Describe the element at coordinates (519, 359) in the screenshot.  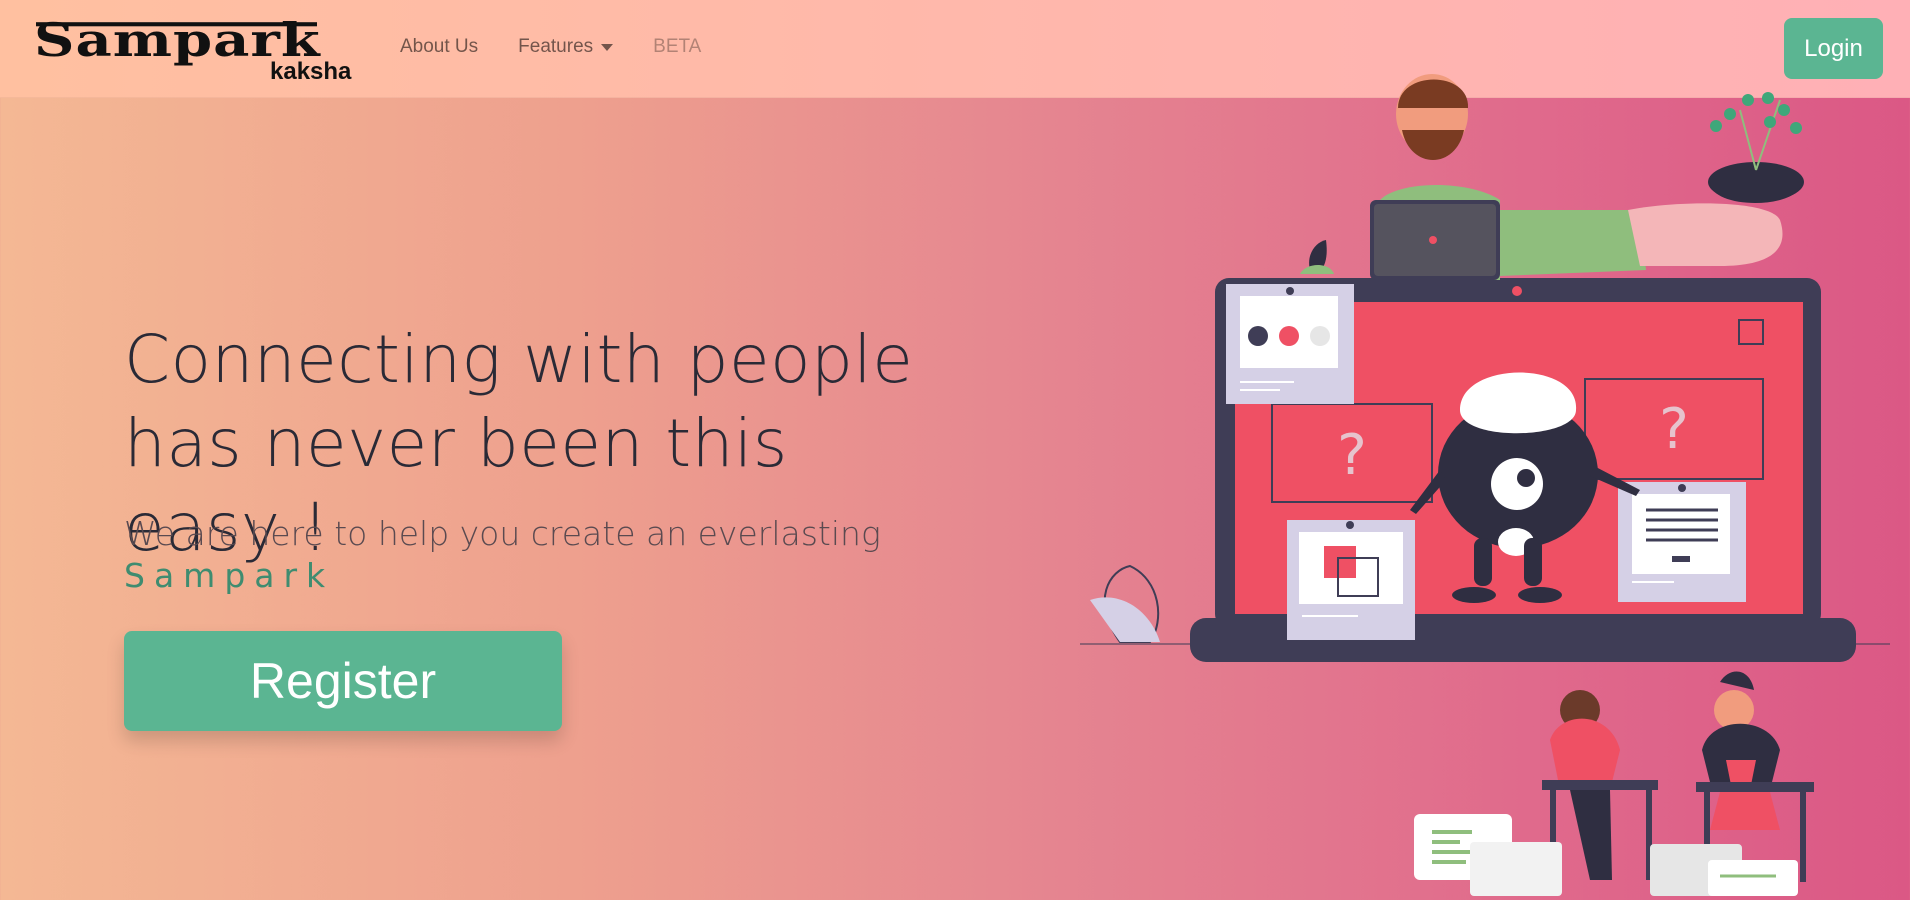
I see `hero-title-line-1: Connecting with people` at that location.